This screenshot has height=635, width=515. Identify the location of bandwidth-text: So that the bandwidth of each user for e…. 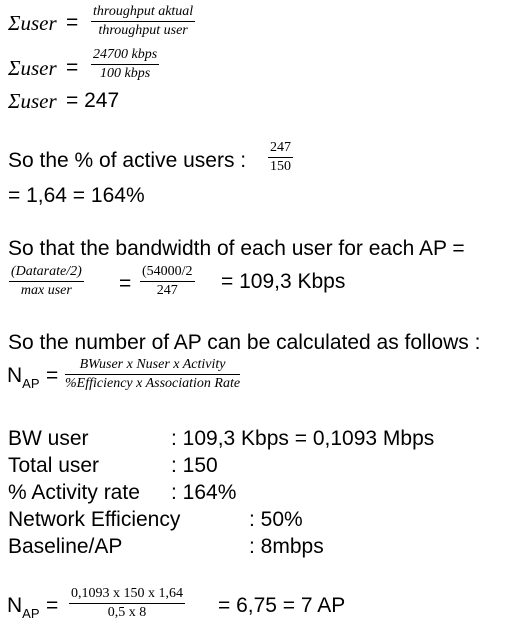
(236, 248).